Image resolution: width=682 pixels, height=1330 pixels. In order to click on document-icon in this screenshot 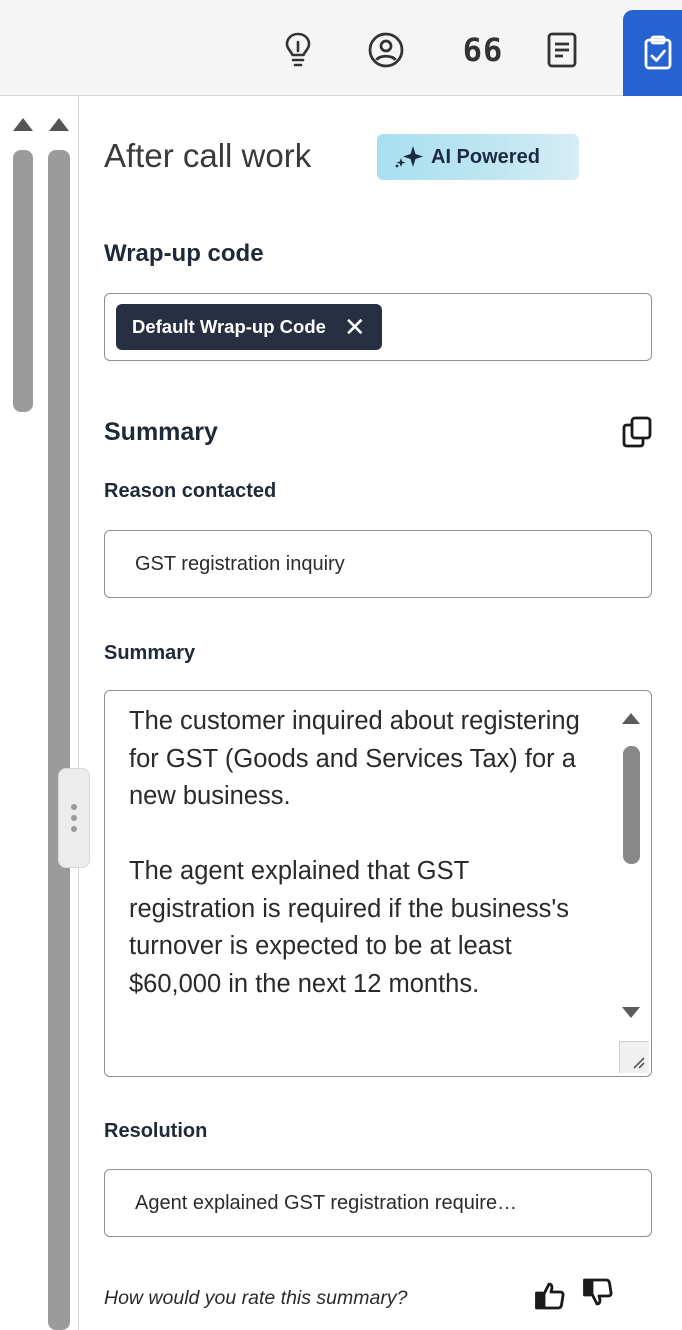, I will do `click(562, 50)`.